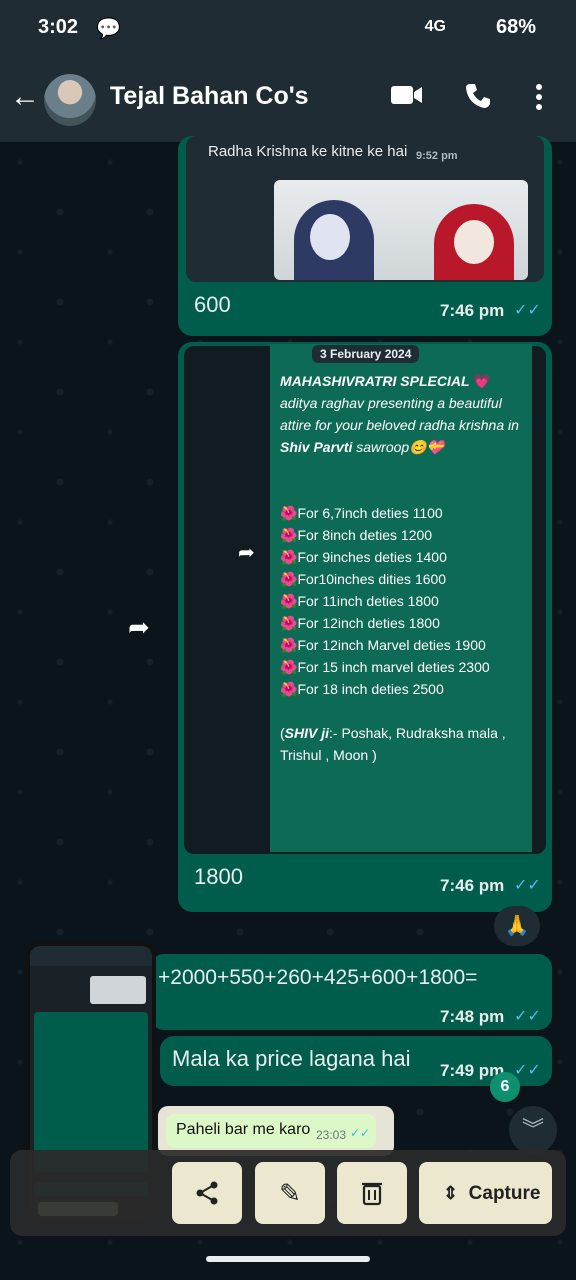 Image resolution: width=576 pixels, height=1280 pixels. Describe the element at coordinates (316, 447) in the screenshot. I see `promo-intro-bold: Shiv Parvti` at that location.